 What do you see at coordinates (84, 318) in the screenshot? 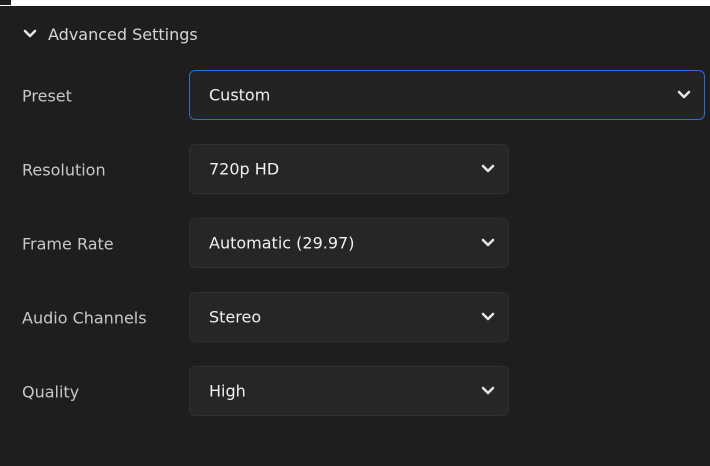
I see `audio-channels-label: Audio Channels` at bounding box center [84, 318].